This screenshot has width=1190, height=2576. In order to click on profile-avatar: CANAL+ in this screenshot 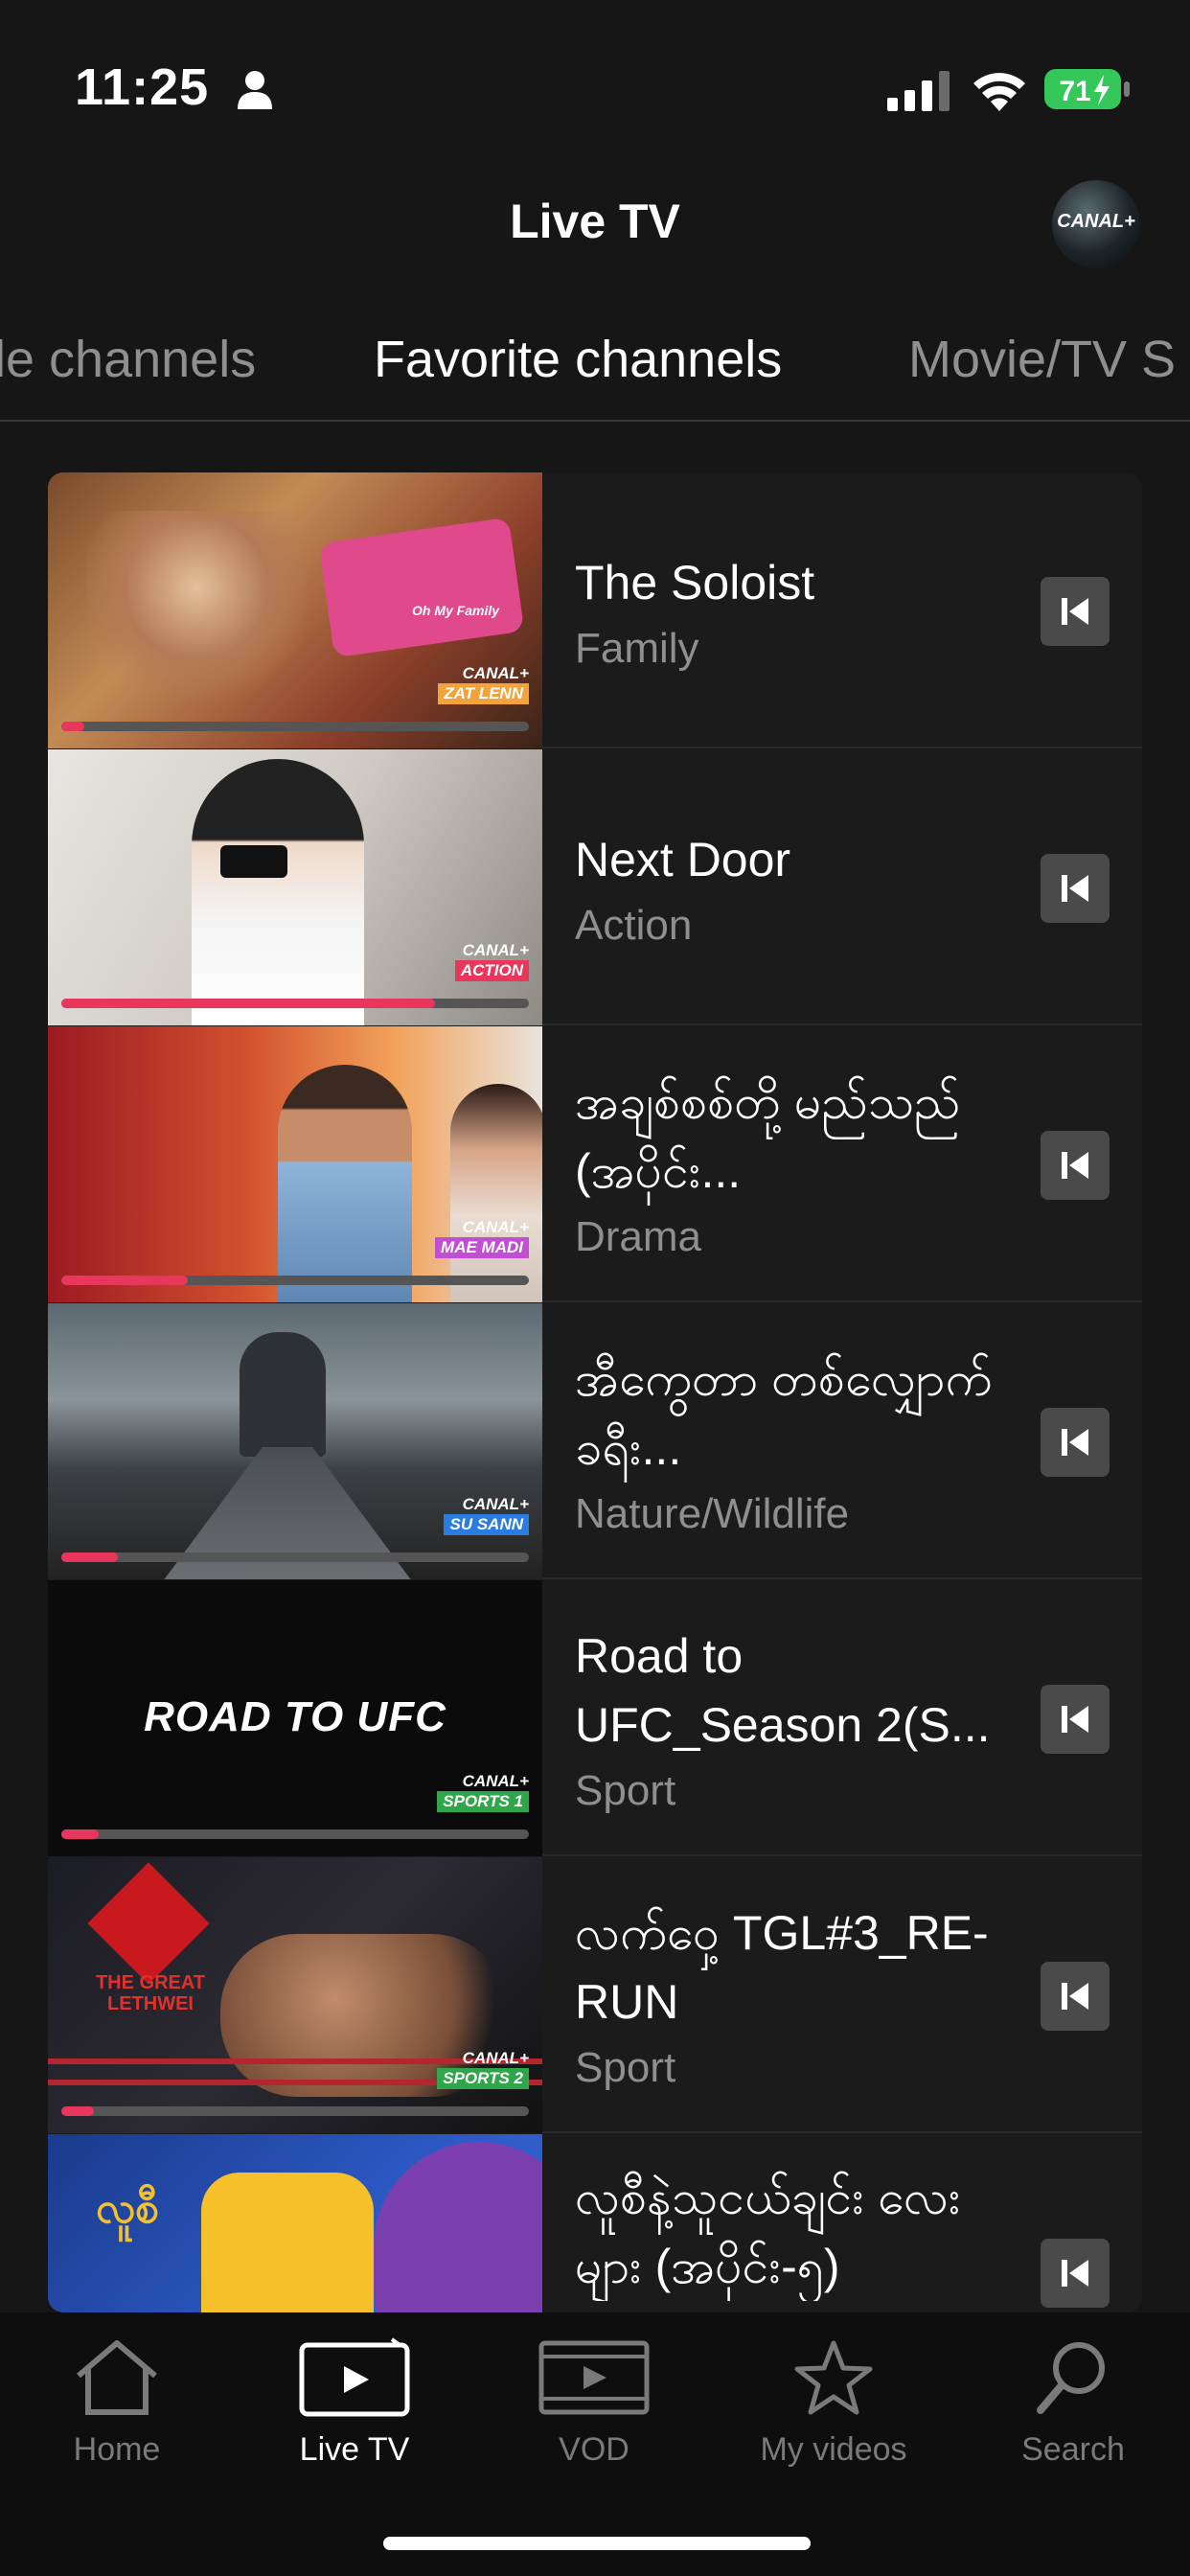, I will do `click(1096, 224)`.